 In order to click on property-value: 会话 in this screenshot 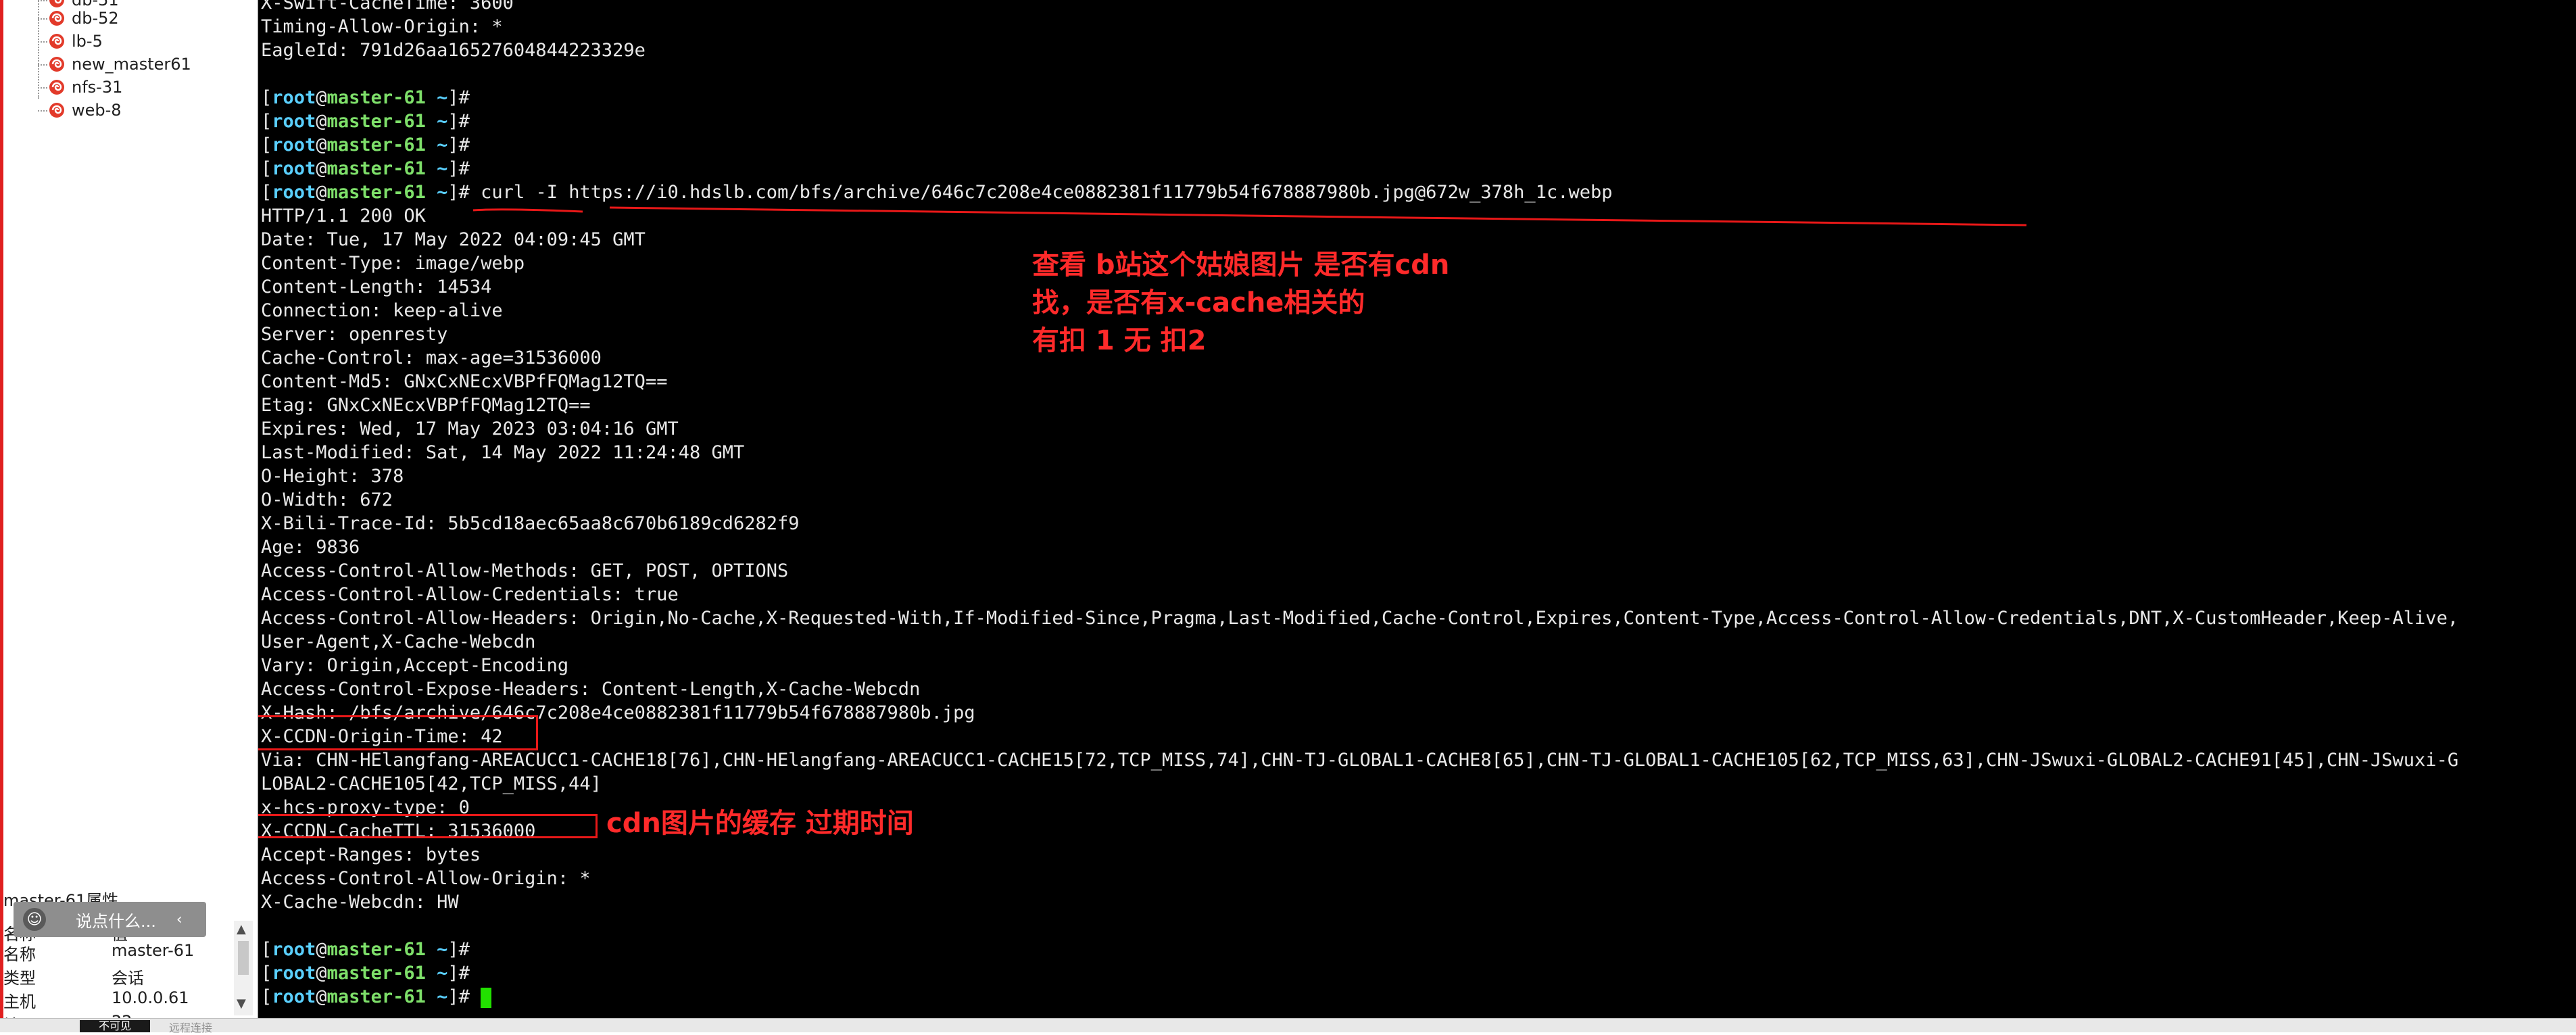, I will do `click(128, 979)`.